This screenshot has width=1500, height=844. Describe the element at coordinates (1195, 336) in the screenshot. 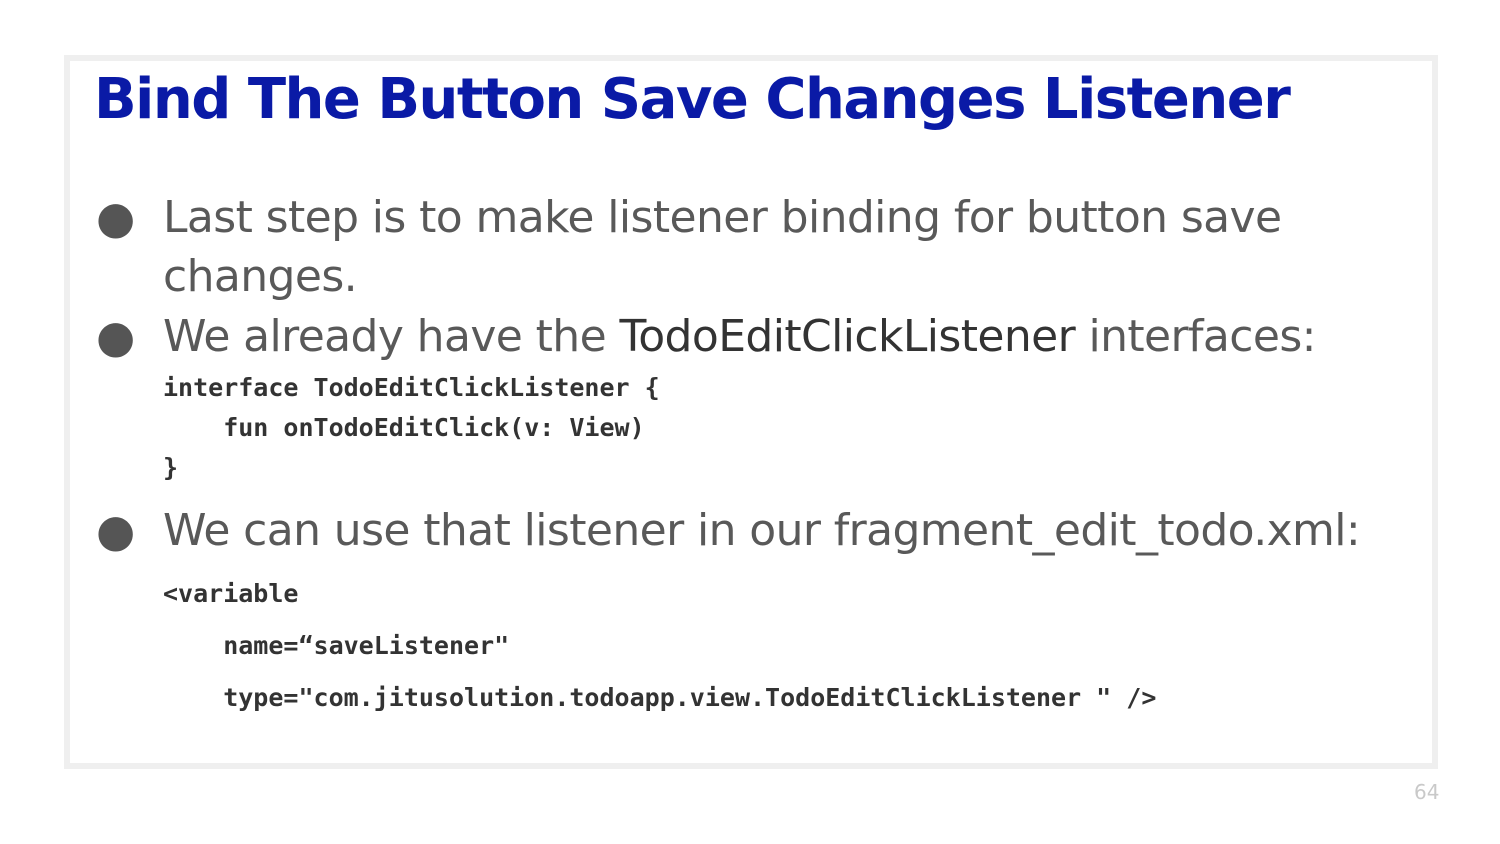

I see `bullet-2-after: interfaces:` at that location.